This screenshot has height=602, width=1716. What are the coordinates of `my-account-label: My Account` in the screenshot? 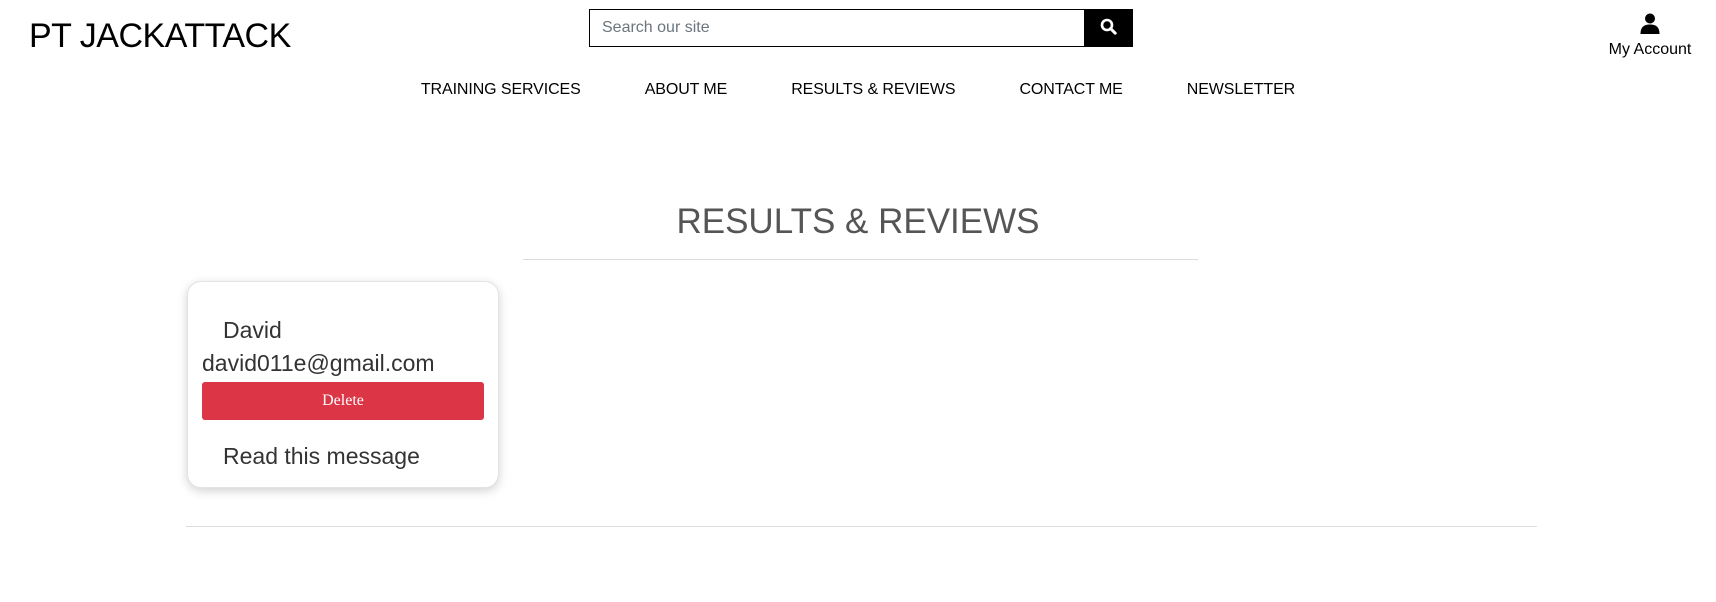 It's located at (1650, 49).